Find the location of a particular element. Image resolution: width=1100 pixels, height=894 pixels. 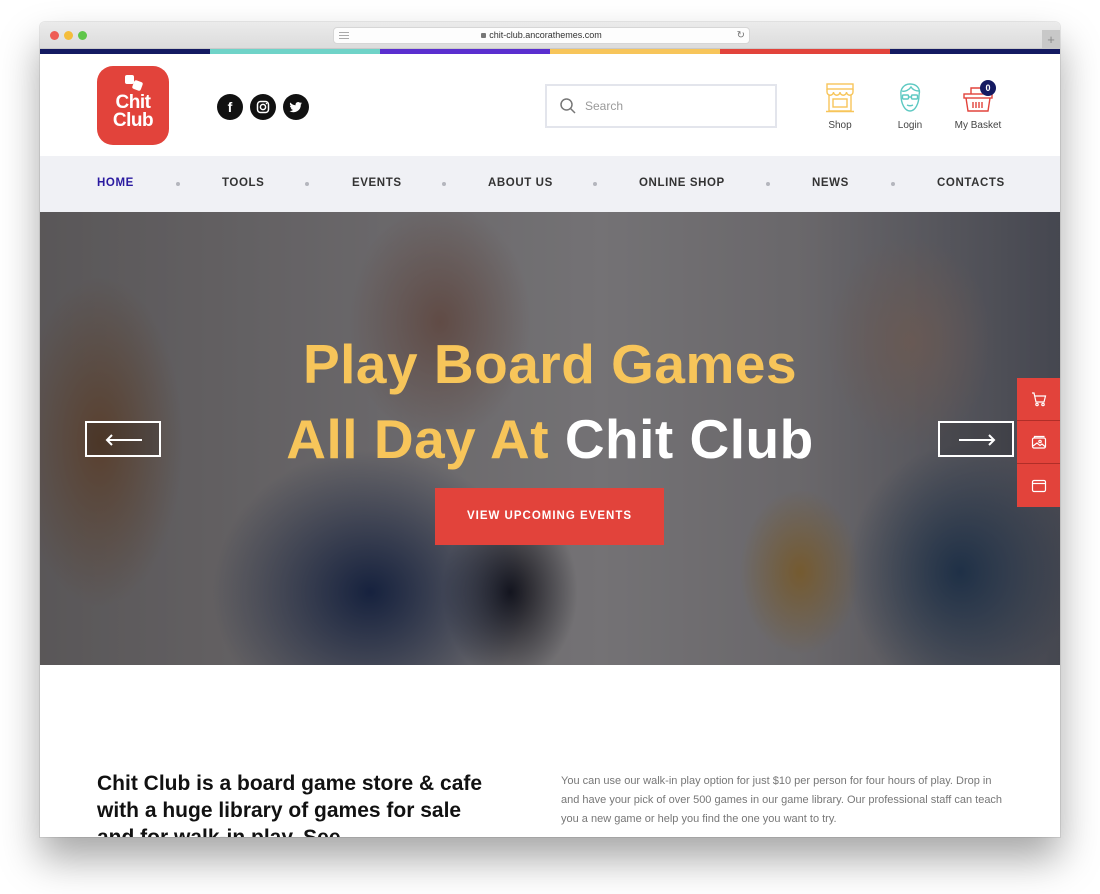

hero-heading-line1: Play Board Games is located at coordinates (550, 364).